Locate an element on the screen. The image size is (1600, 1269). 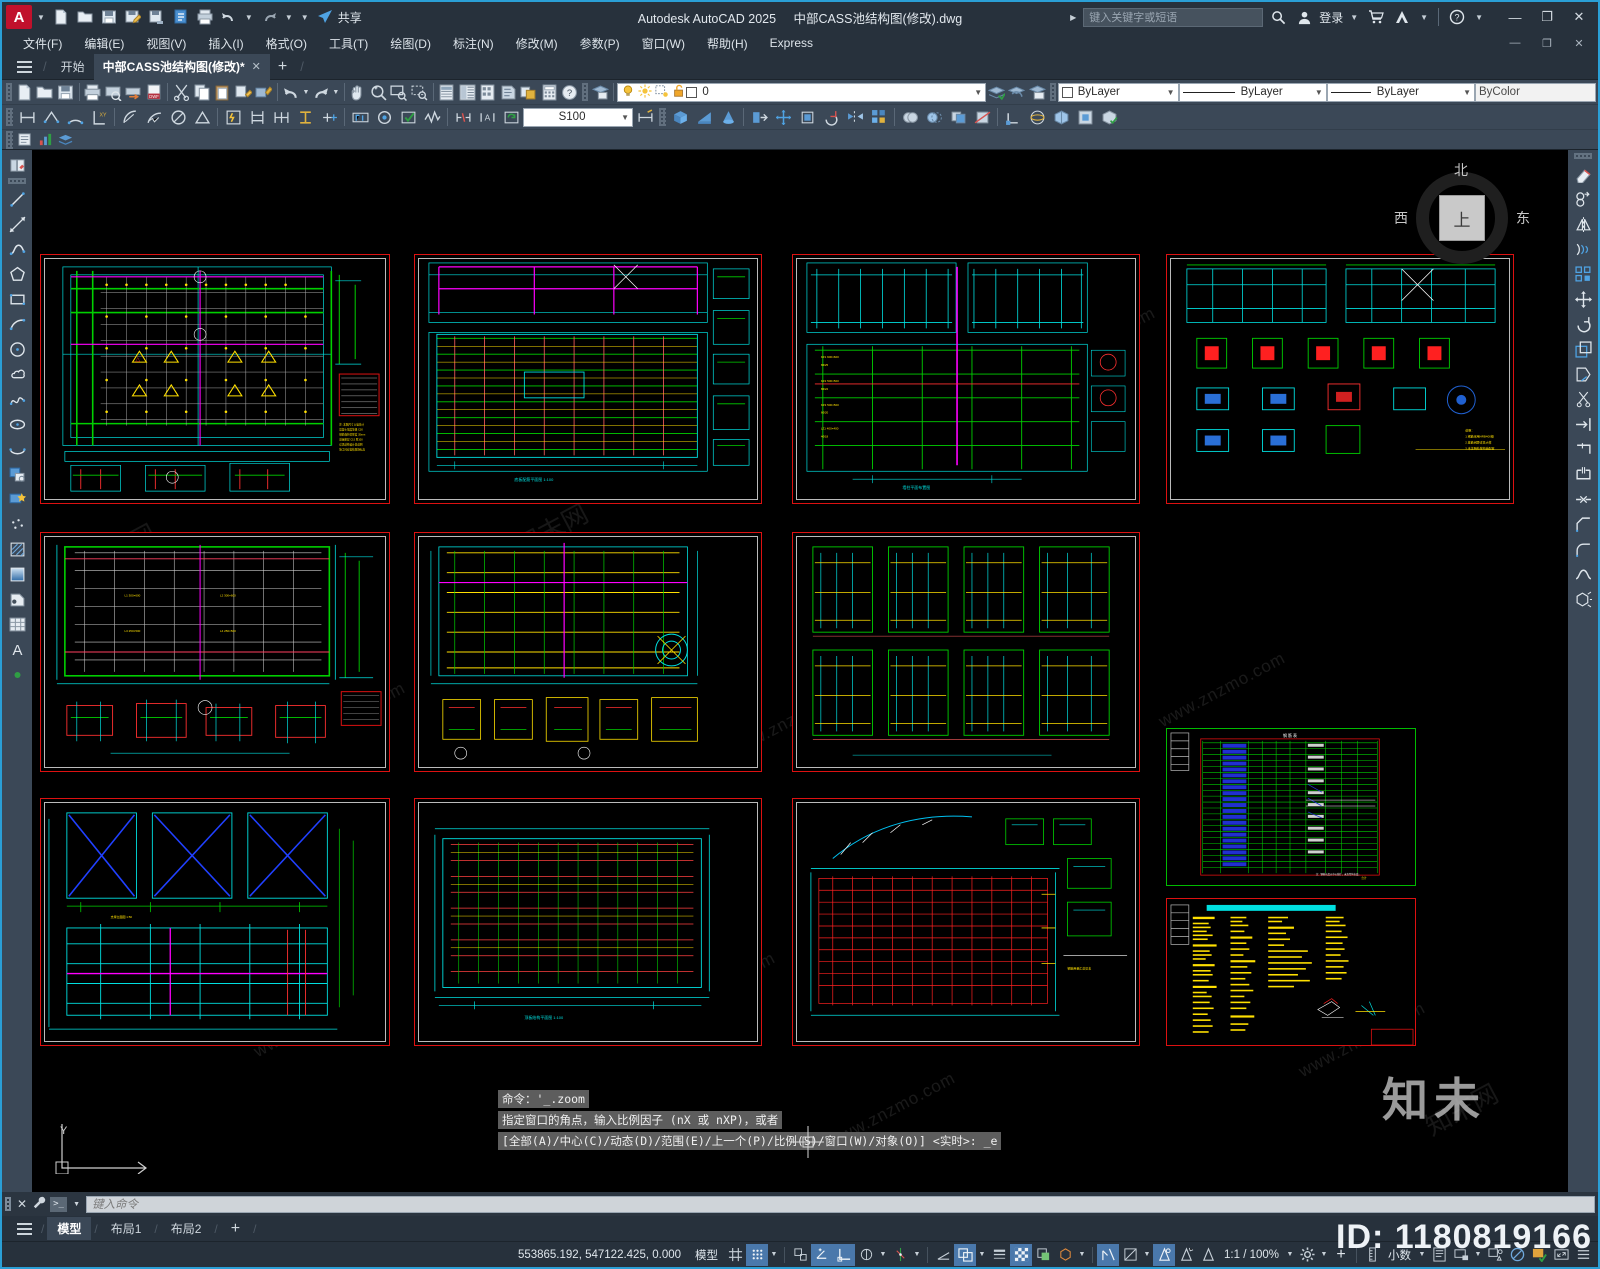
command-prompt-icon: >_ is located at coordinates (59, 1204).